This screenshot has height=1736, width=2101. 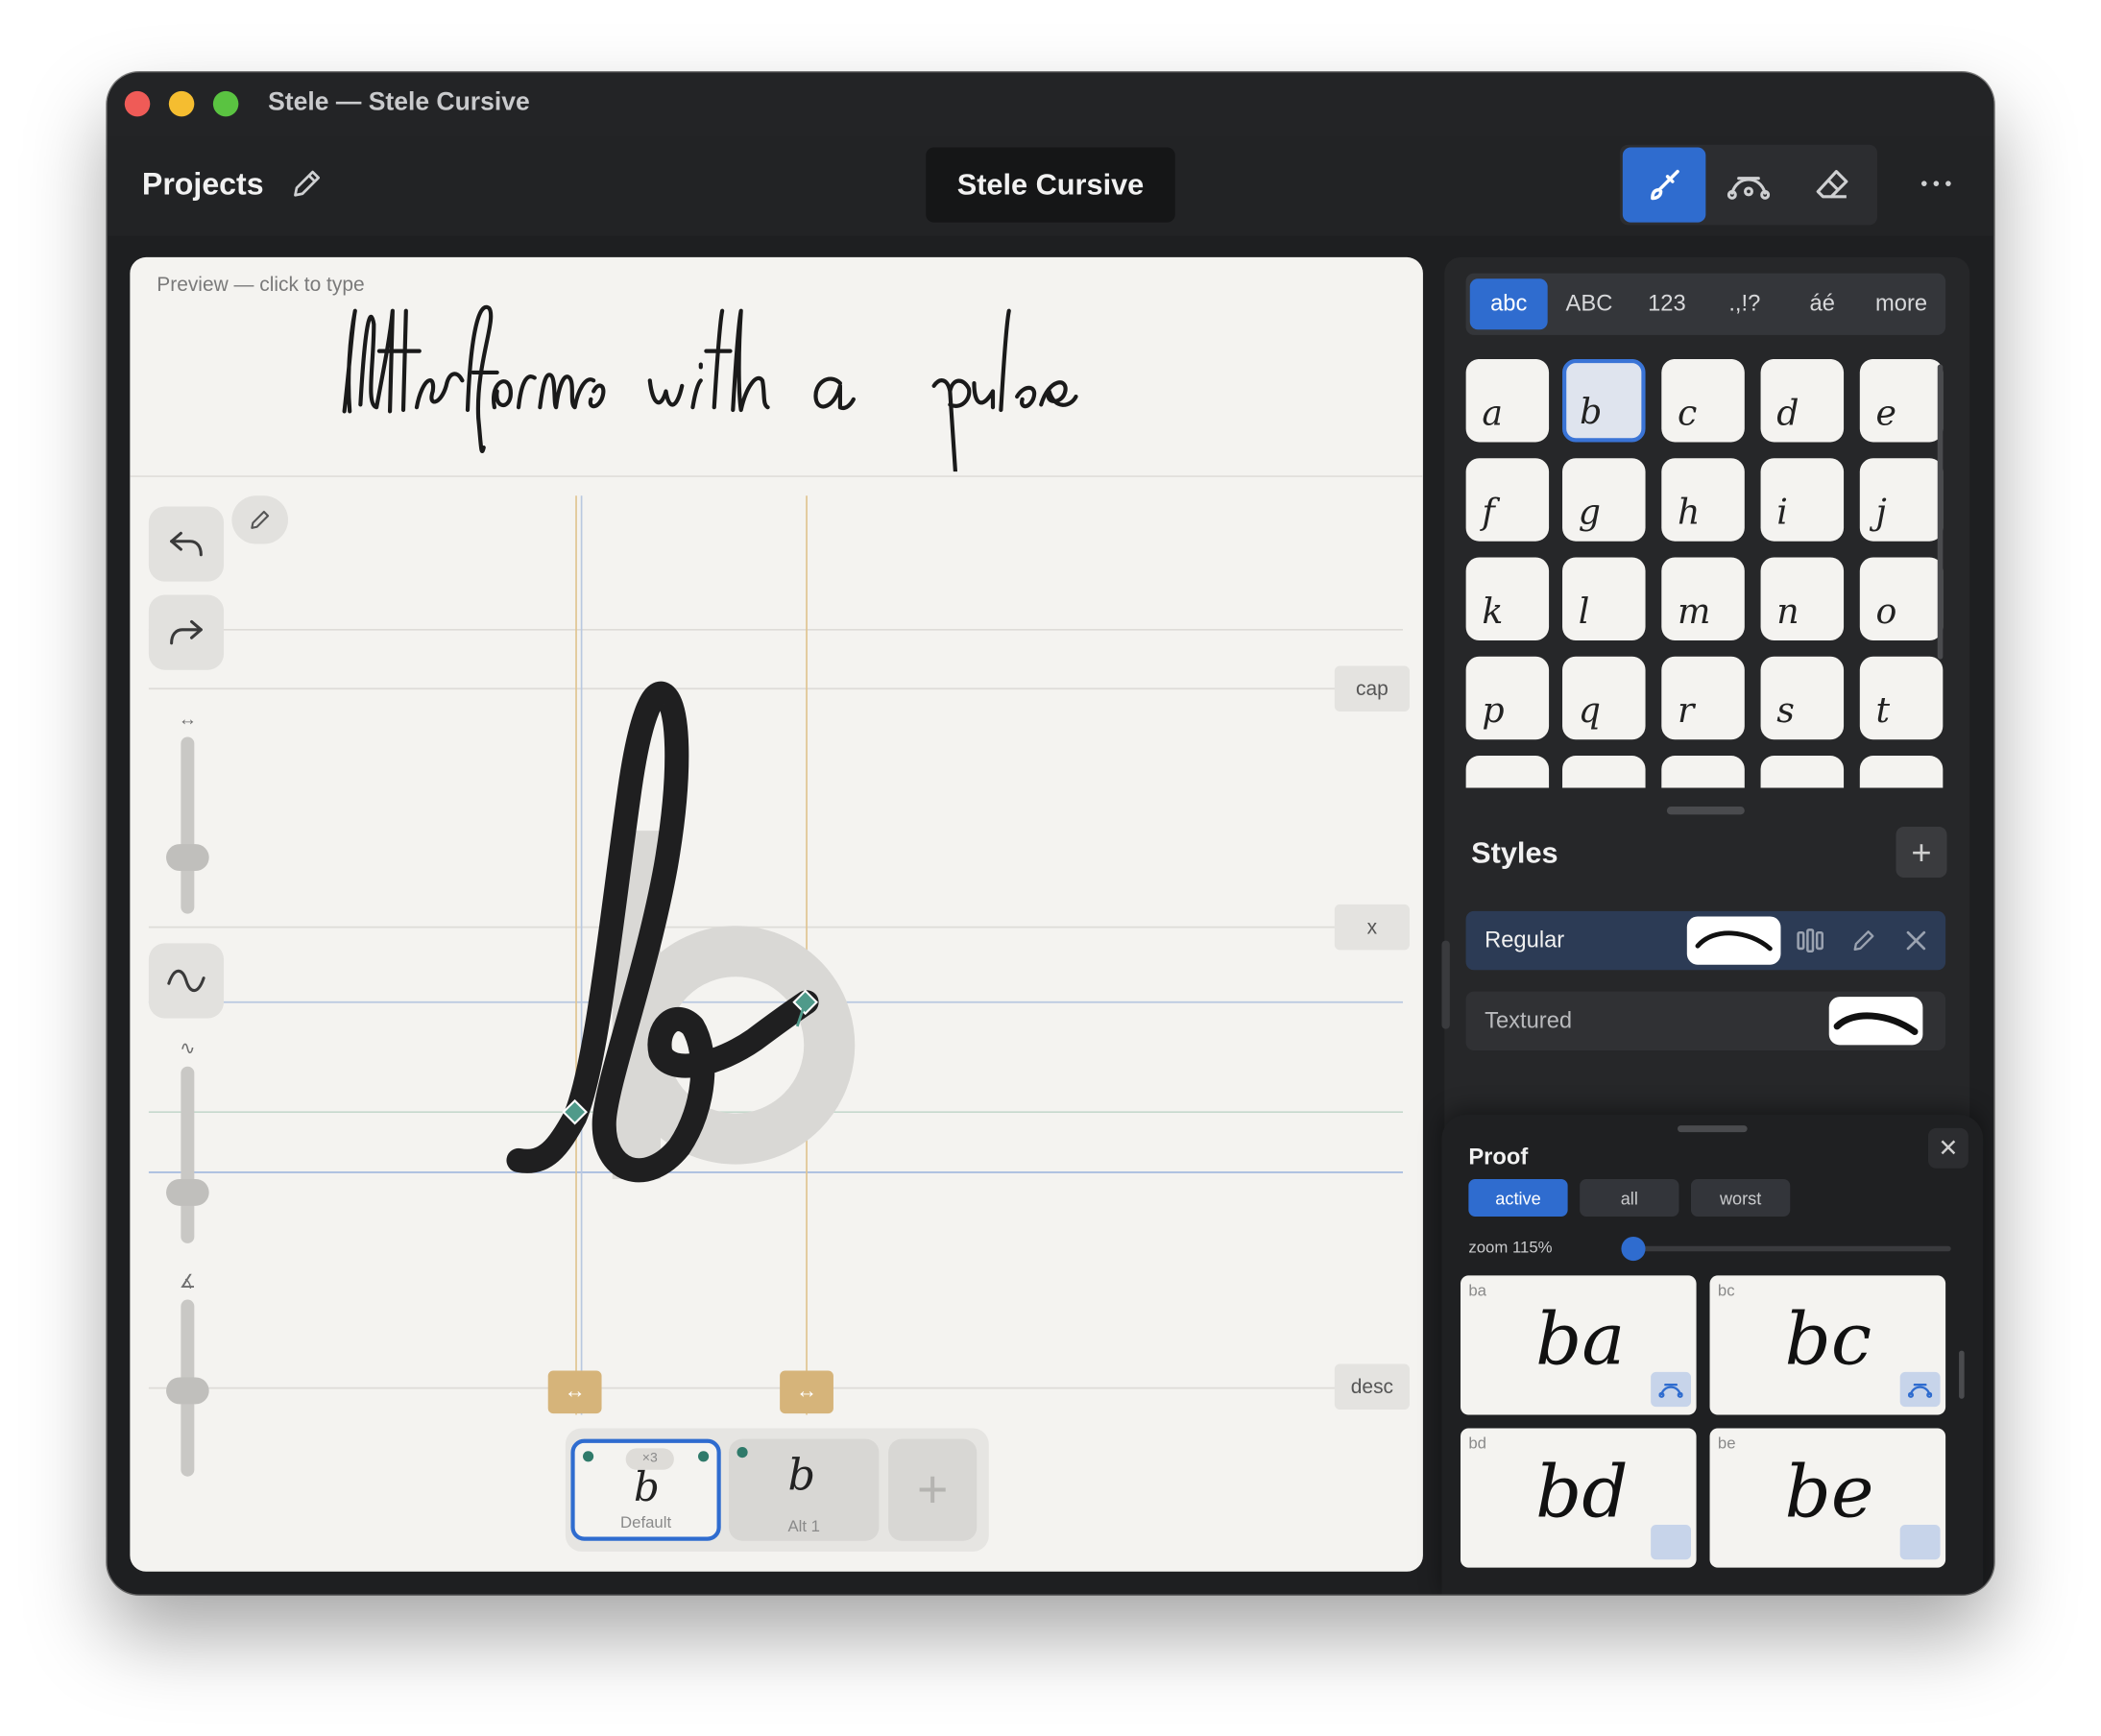 What do you see at coordinates (574, 1392) in the screenshot?
I see `left-sidebearing-handle: ↔` at bounding box center [574, 1392].